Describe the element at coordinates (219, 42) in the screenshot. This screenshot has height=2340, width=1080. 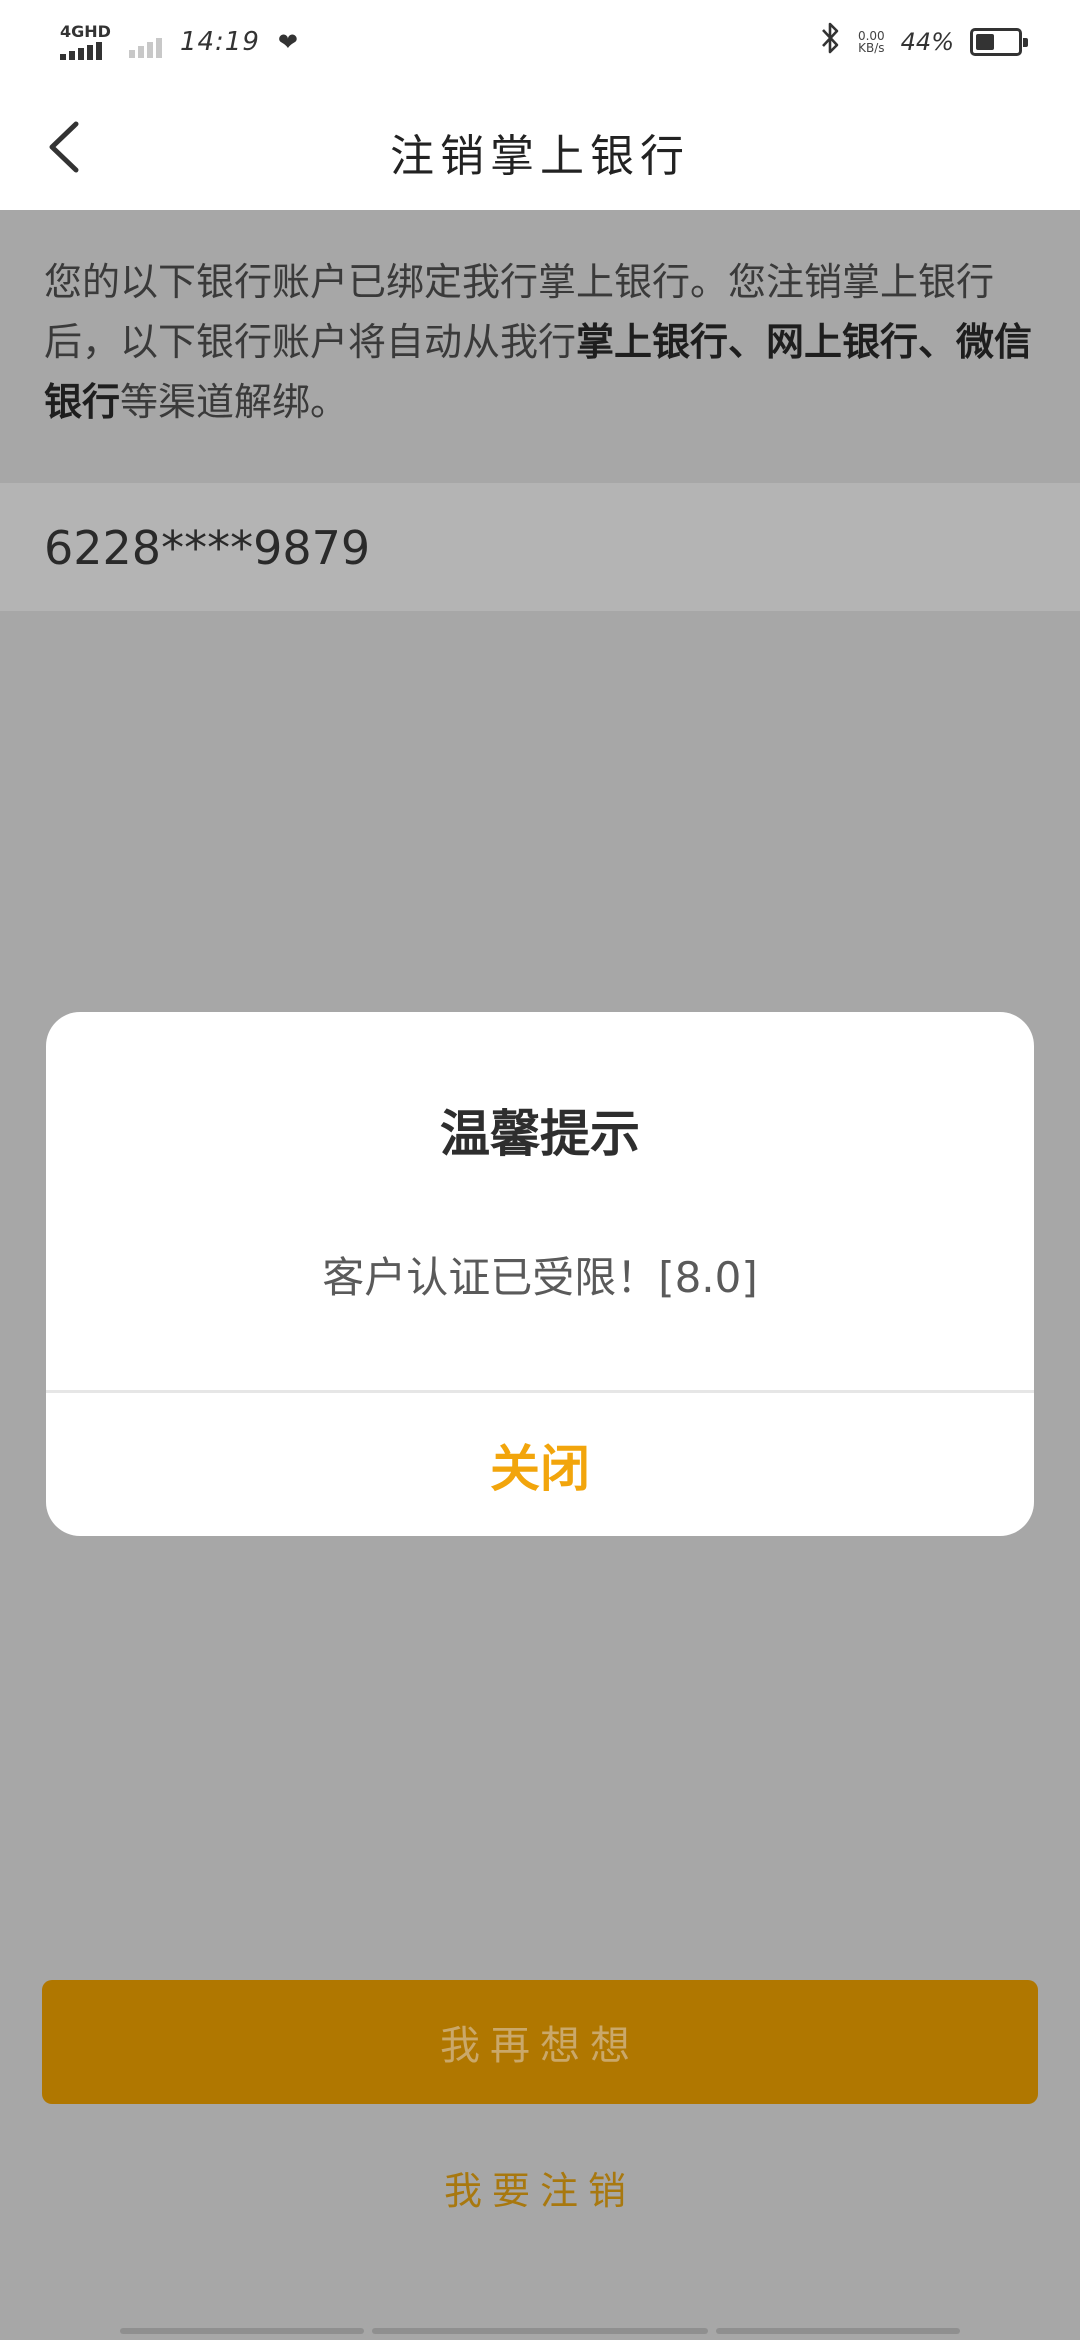
I see `clock: 14:19` at that location.